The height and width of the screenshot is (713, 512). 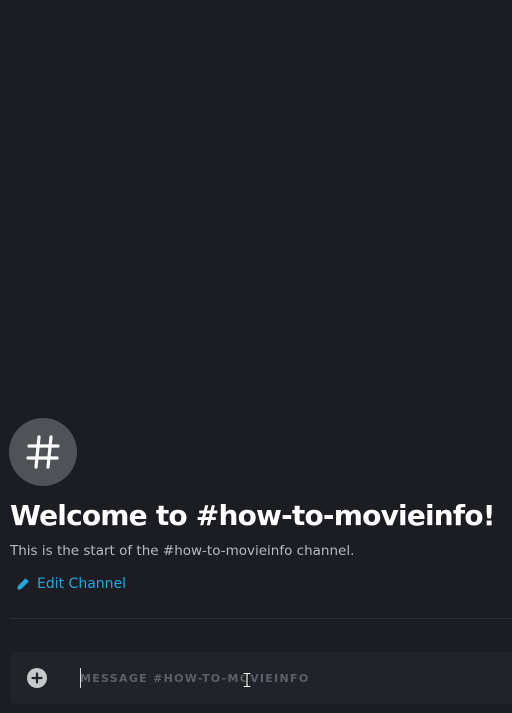 I want to click on message-input, so click(x=290, y=678).